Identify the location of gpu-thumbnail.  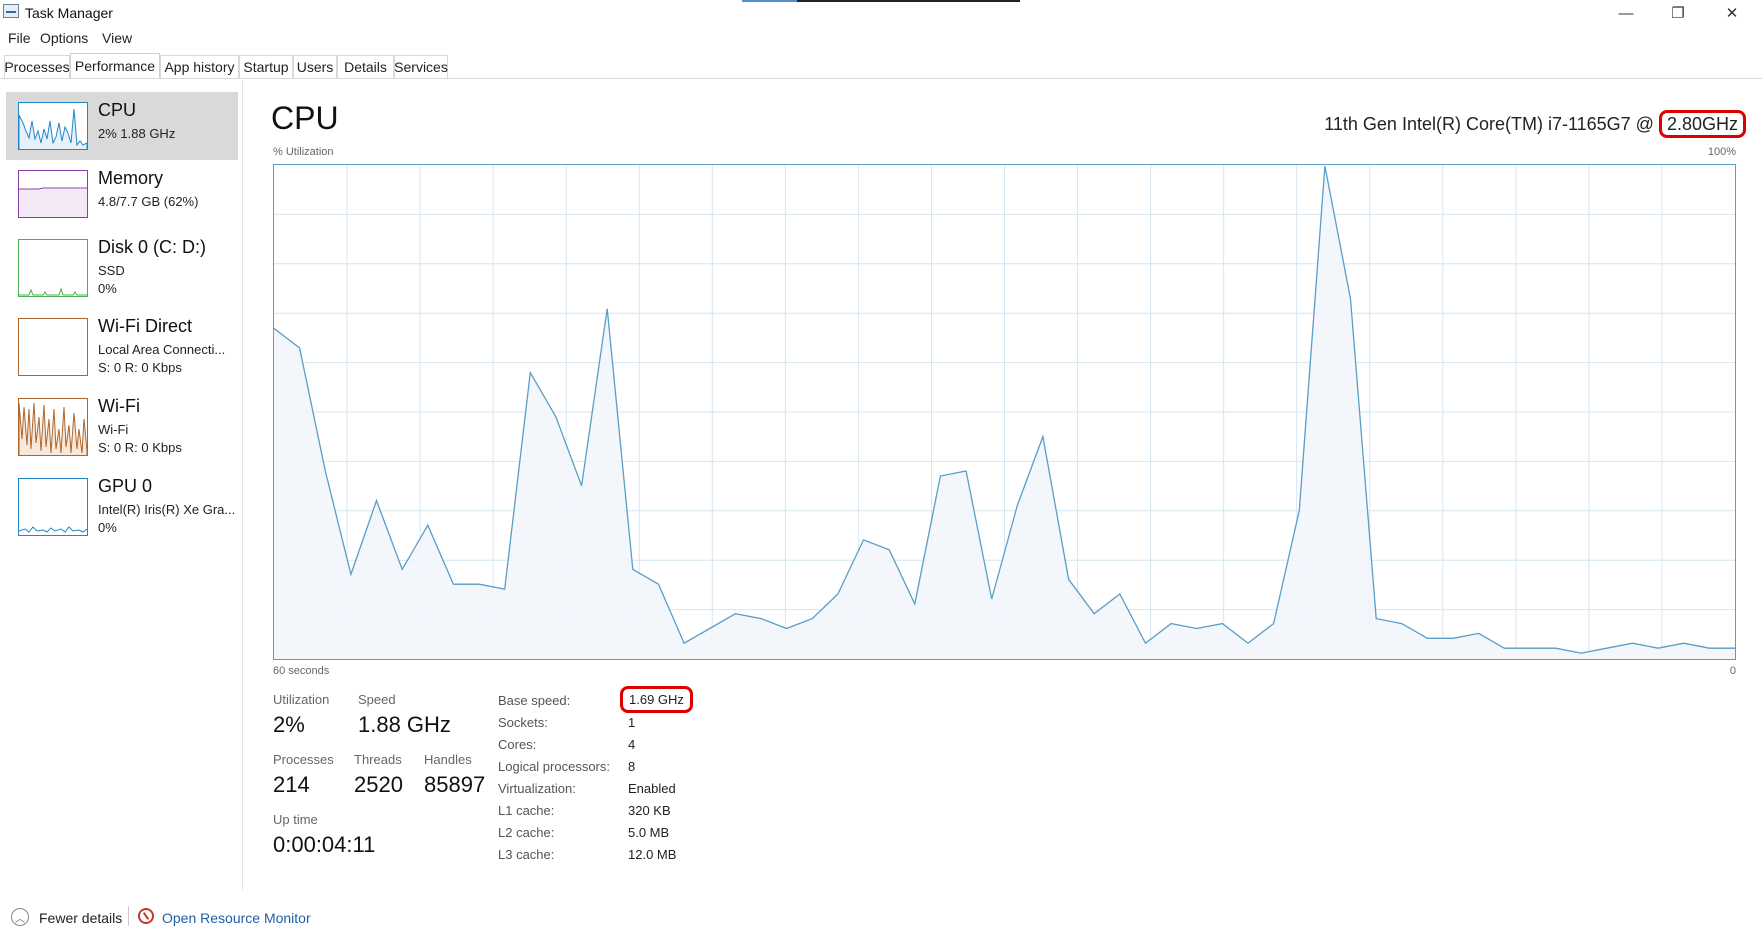
(53, 507).